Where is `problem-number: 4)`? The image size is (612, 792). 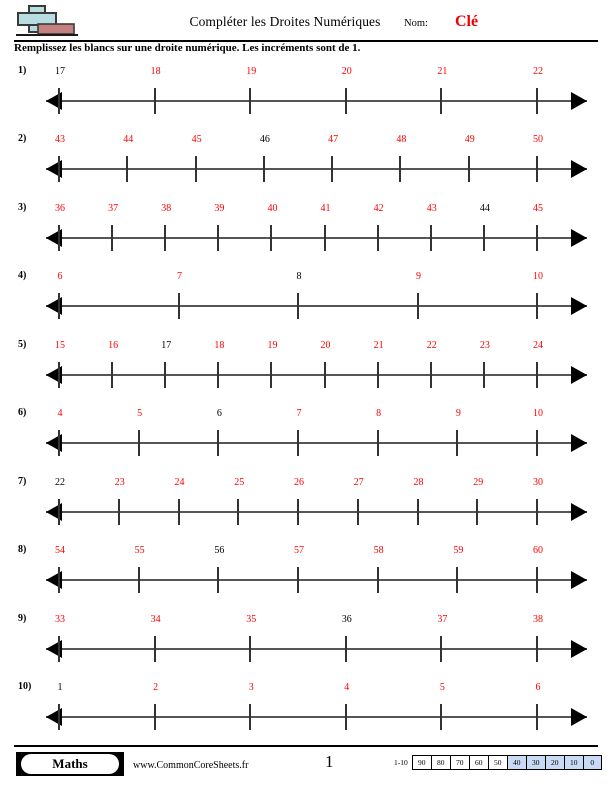 problem-number: 4) is located at coordinates (22, 275).